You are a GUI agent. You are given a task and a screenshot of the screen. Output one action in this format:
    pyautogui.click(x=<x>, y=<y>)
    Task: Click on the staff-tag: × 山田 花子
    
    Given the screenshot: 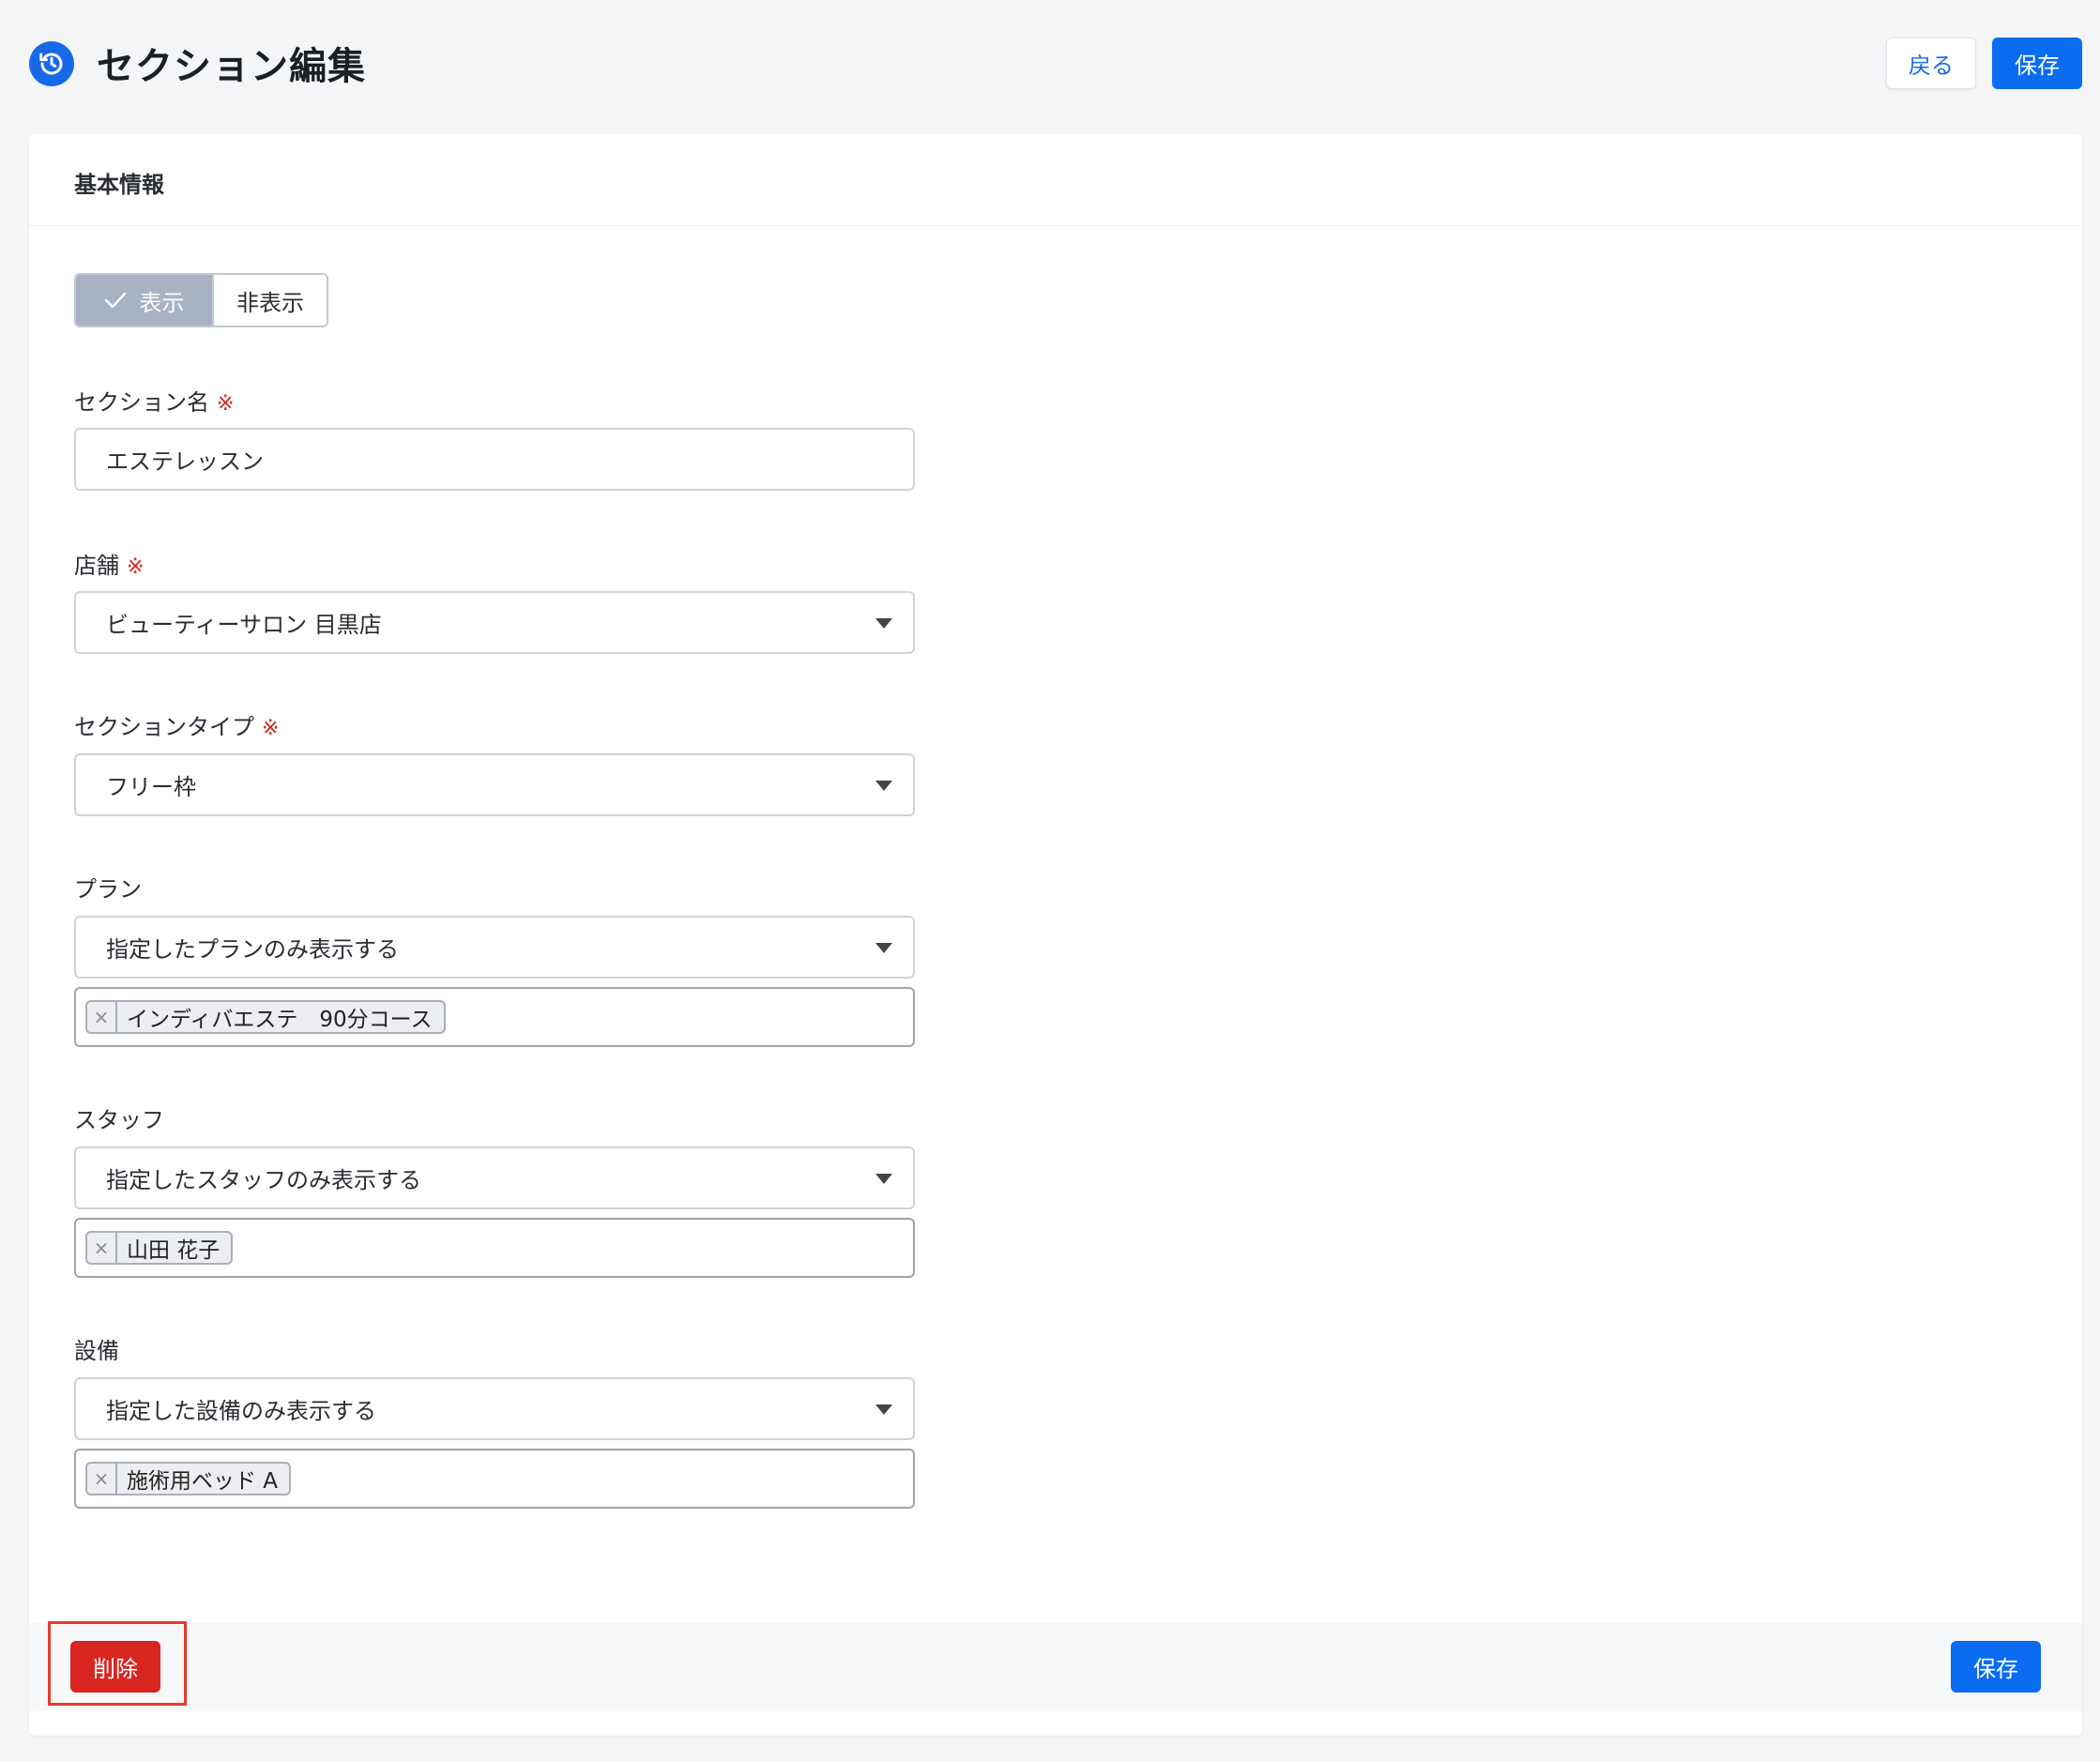 What is the action you would take?
    pyautogui.click(x=159, y=1248)
    